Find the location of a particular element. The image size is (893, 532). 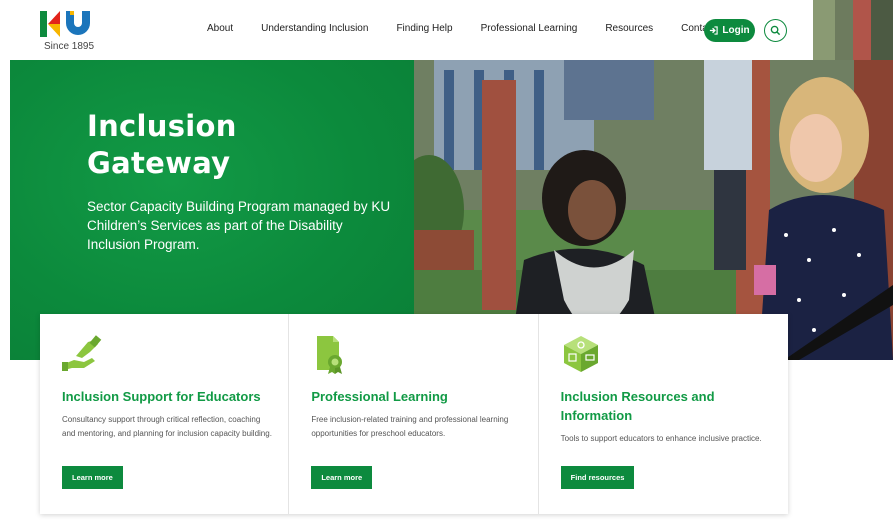

helping-hands-icon is located at coordinates (82, 353).